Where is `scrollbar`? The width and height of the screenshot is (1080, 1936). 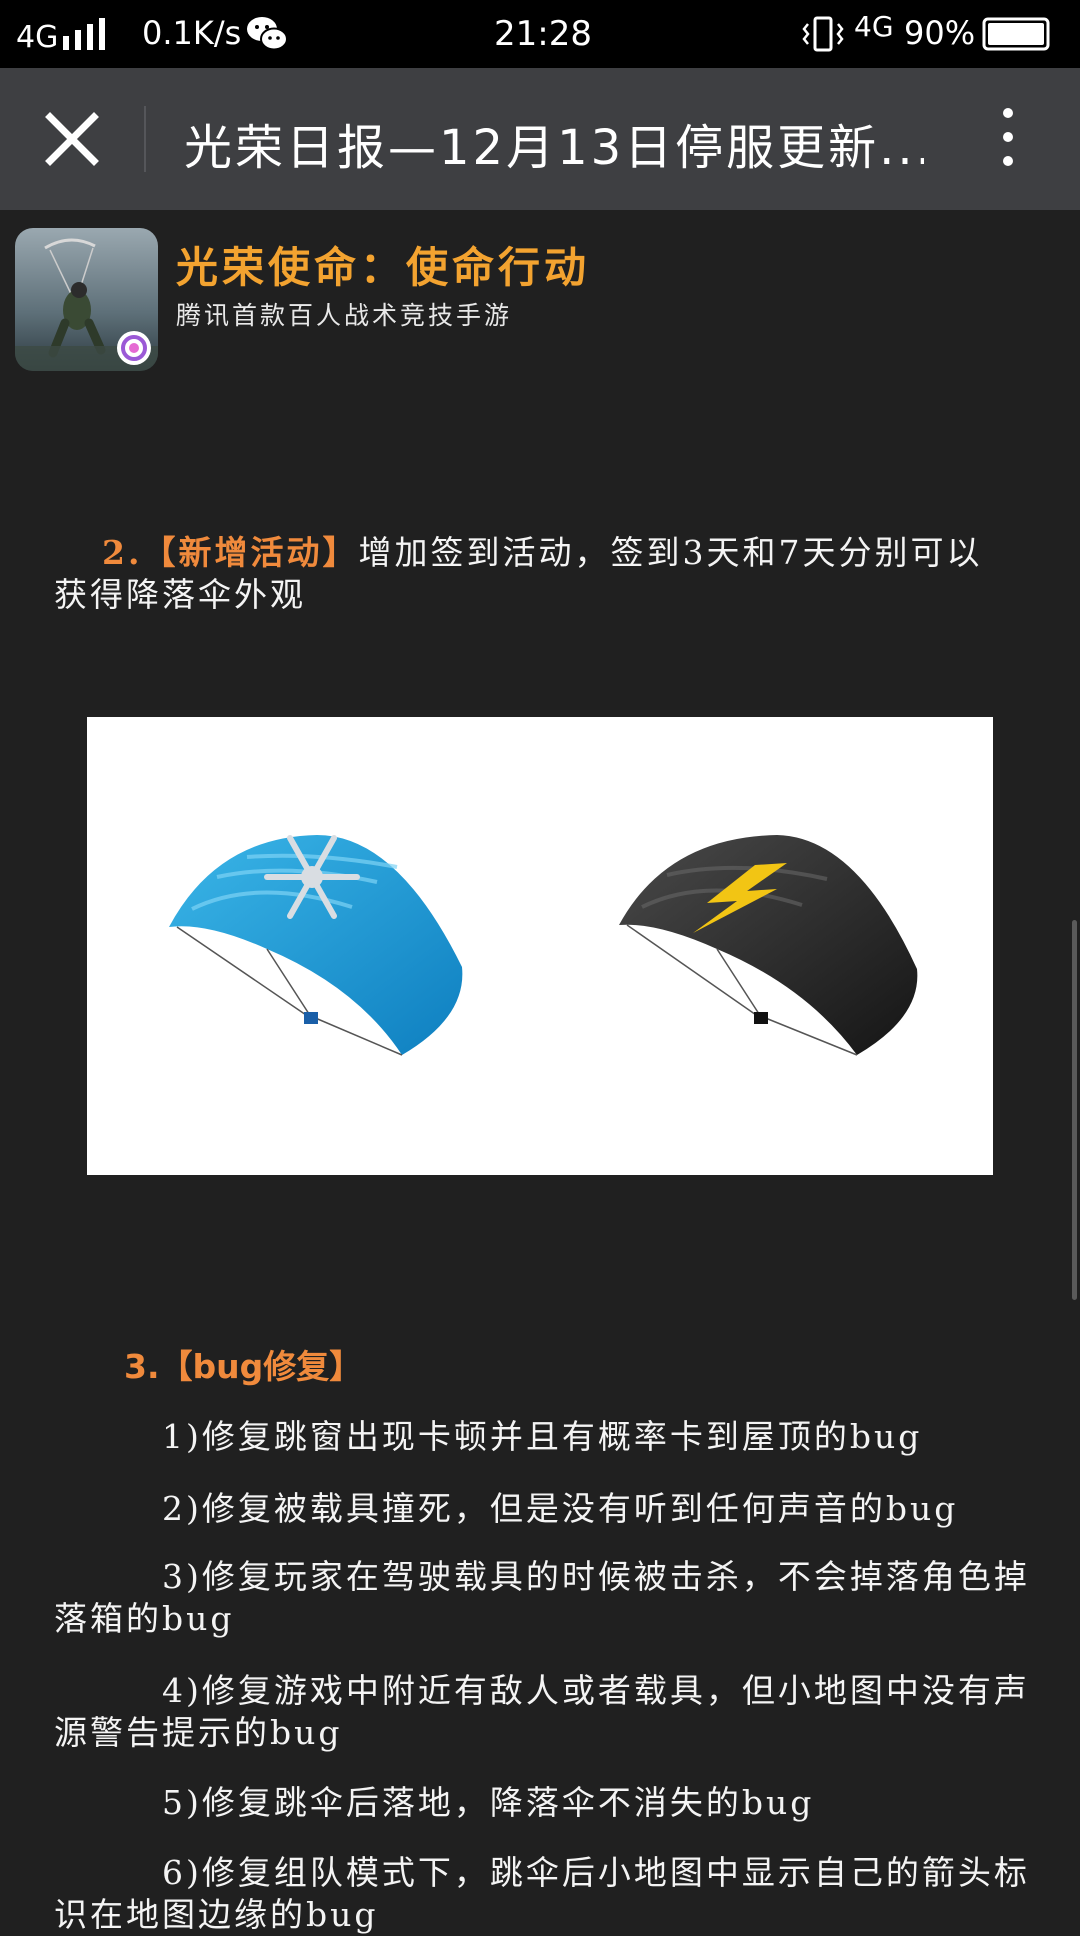 scrollbar is located at coordinates (1074, 1110).